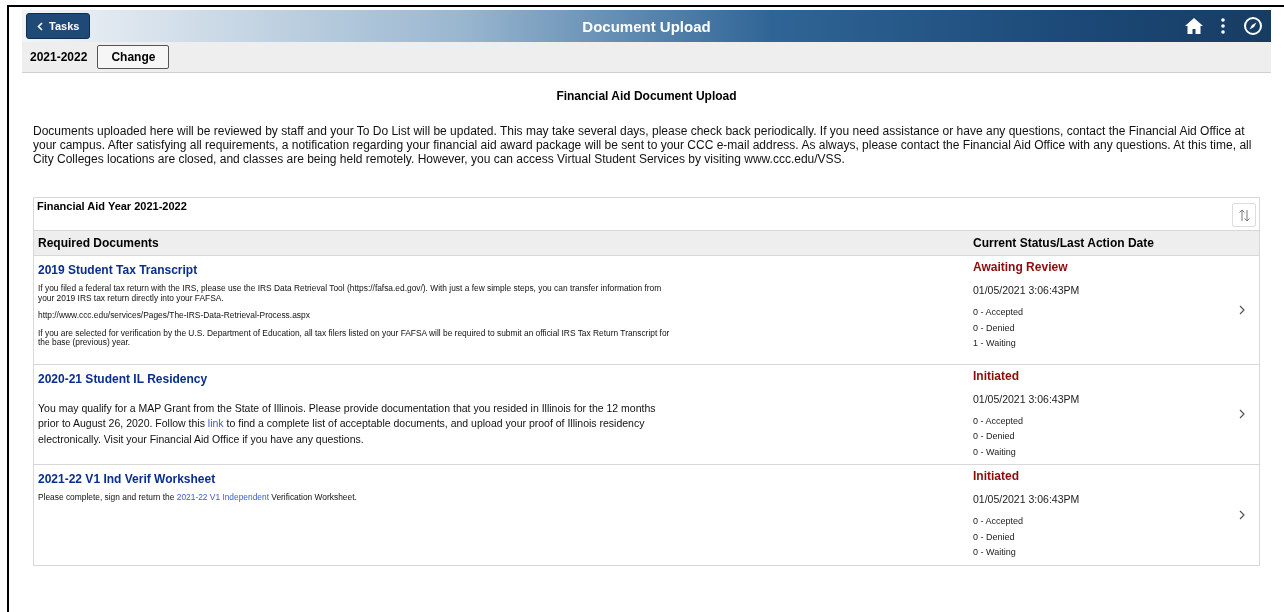 The width and height of the screenshot is (1284, 612). Describe the element at coordinates (350, 293) in the screenshot. I see `document-description: If you filed a federal tax return with the IRS, please use the IRS Data Retrieval Tool (https://fafsa.ed.gov/). With just a few simple steps, you can transfer information from your 2019 IRS tax return directly into your FAFSA.` at that location.